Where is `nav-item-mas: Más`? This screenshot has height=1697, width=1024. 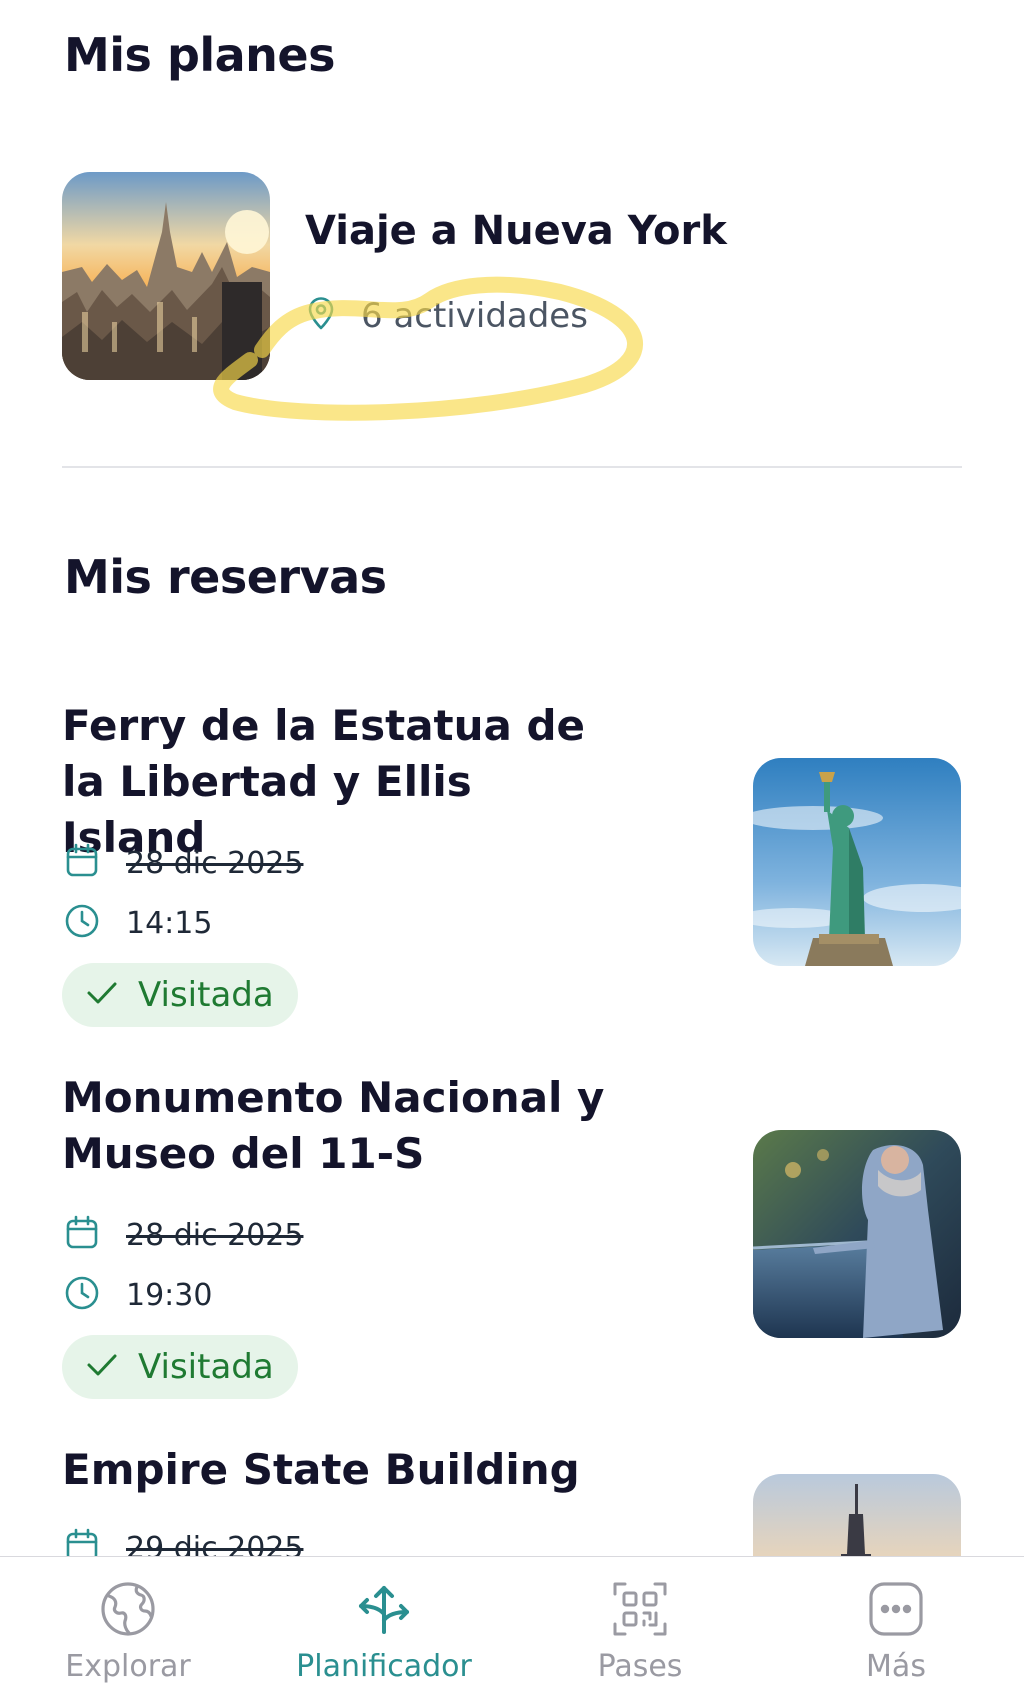 nav-item-mas: Más is located at coordinates (896, 1627).